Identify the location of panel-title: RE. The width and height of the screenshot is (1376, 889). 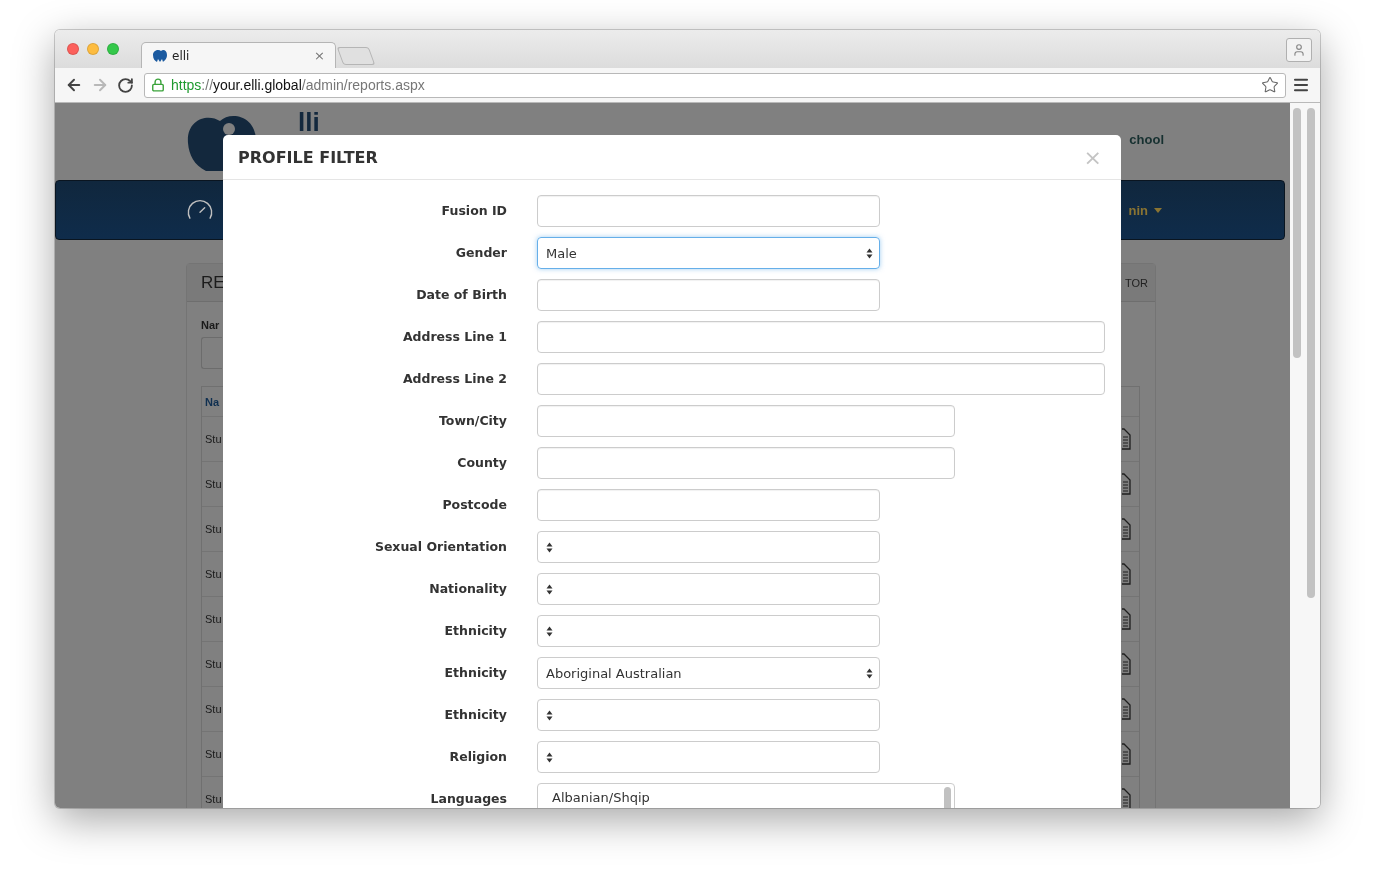
(213, 282).